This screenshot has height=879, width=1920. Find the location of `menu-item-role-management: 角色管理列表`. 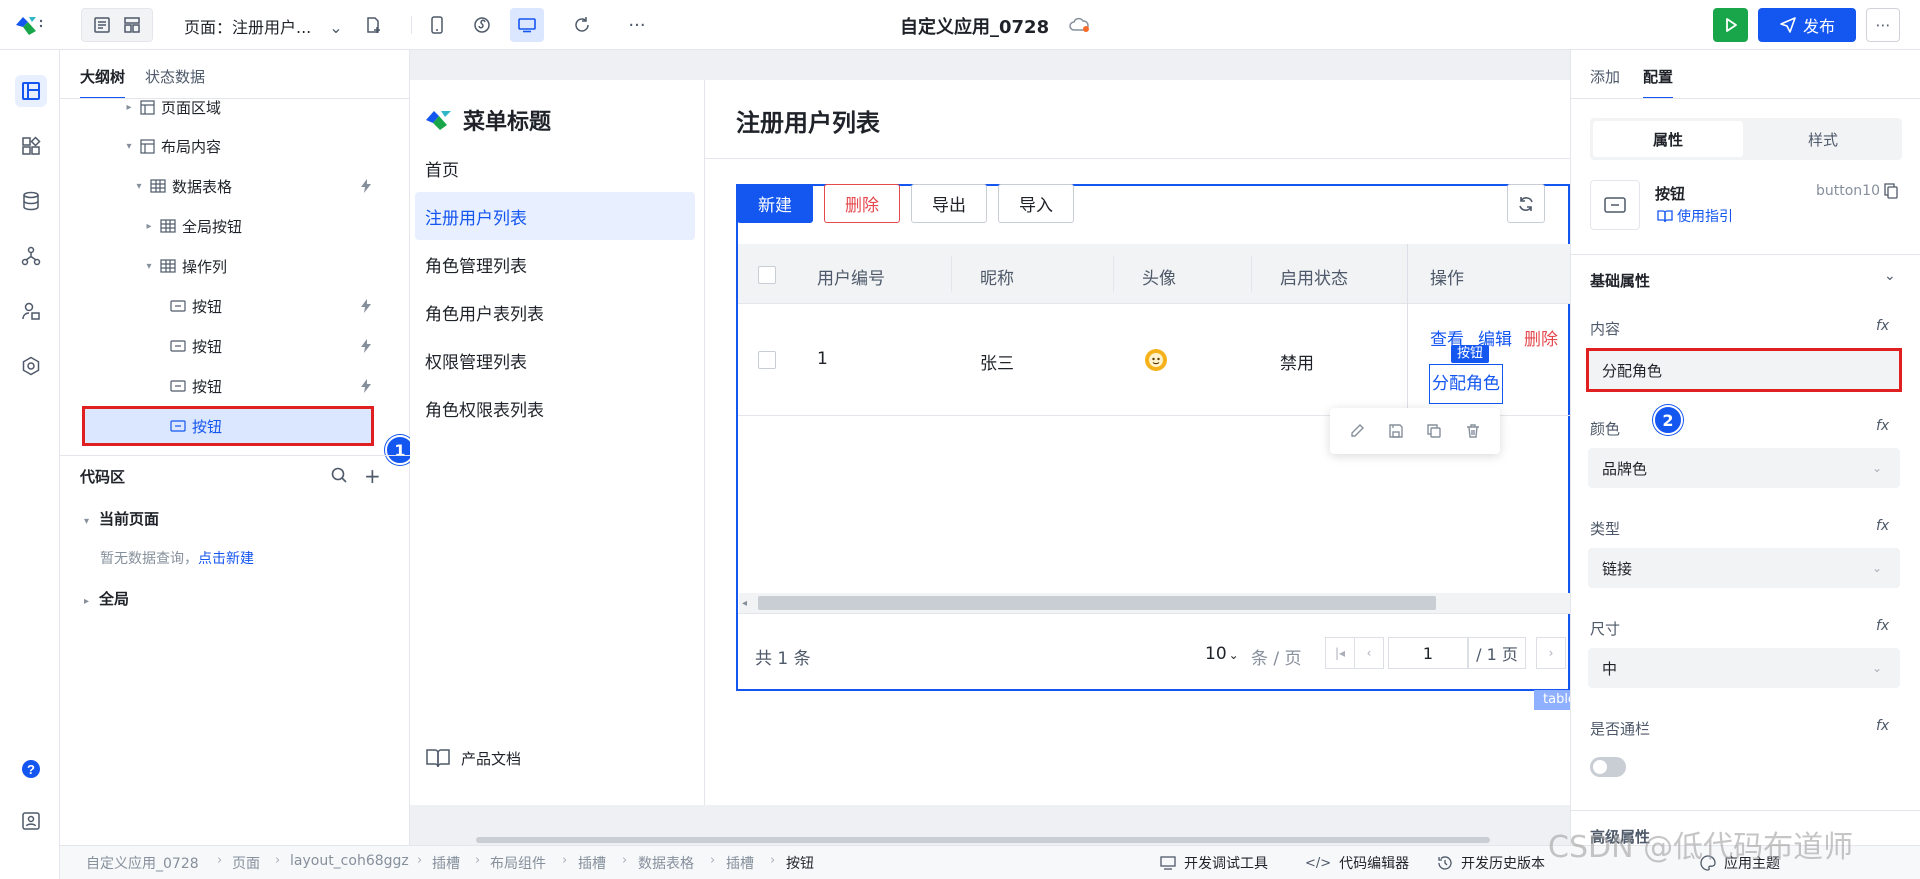

menu-item-role-management: 角色管理列表 is located at coordinates (555, 264).